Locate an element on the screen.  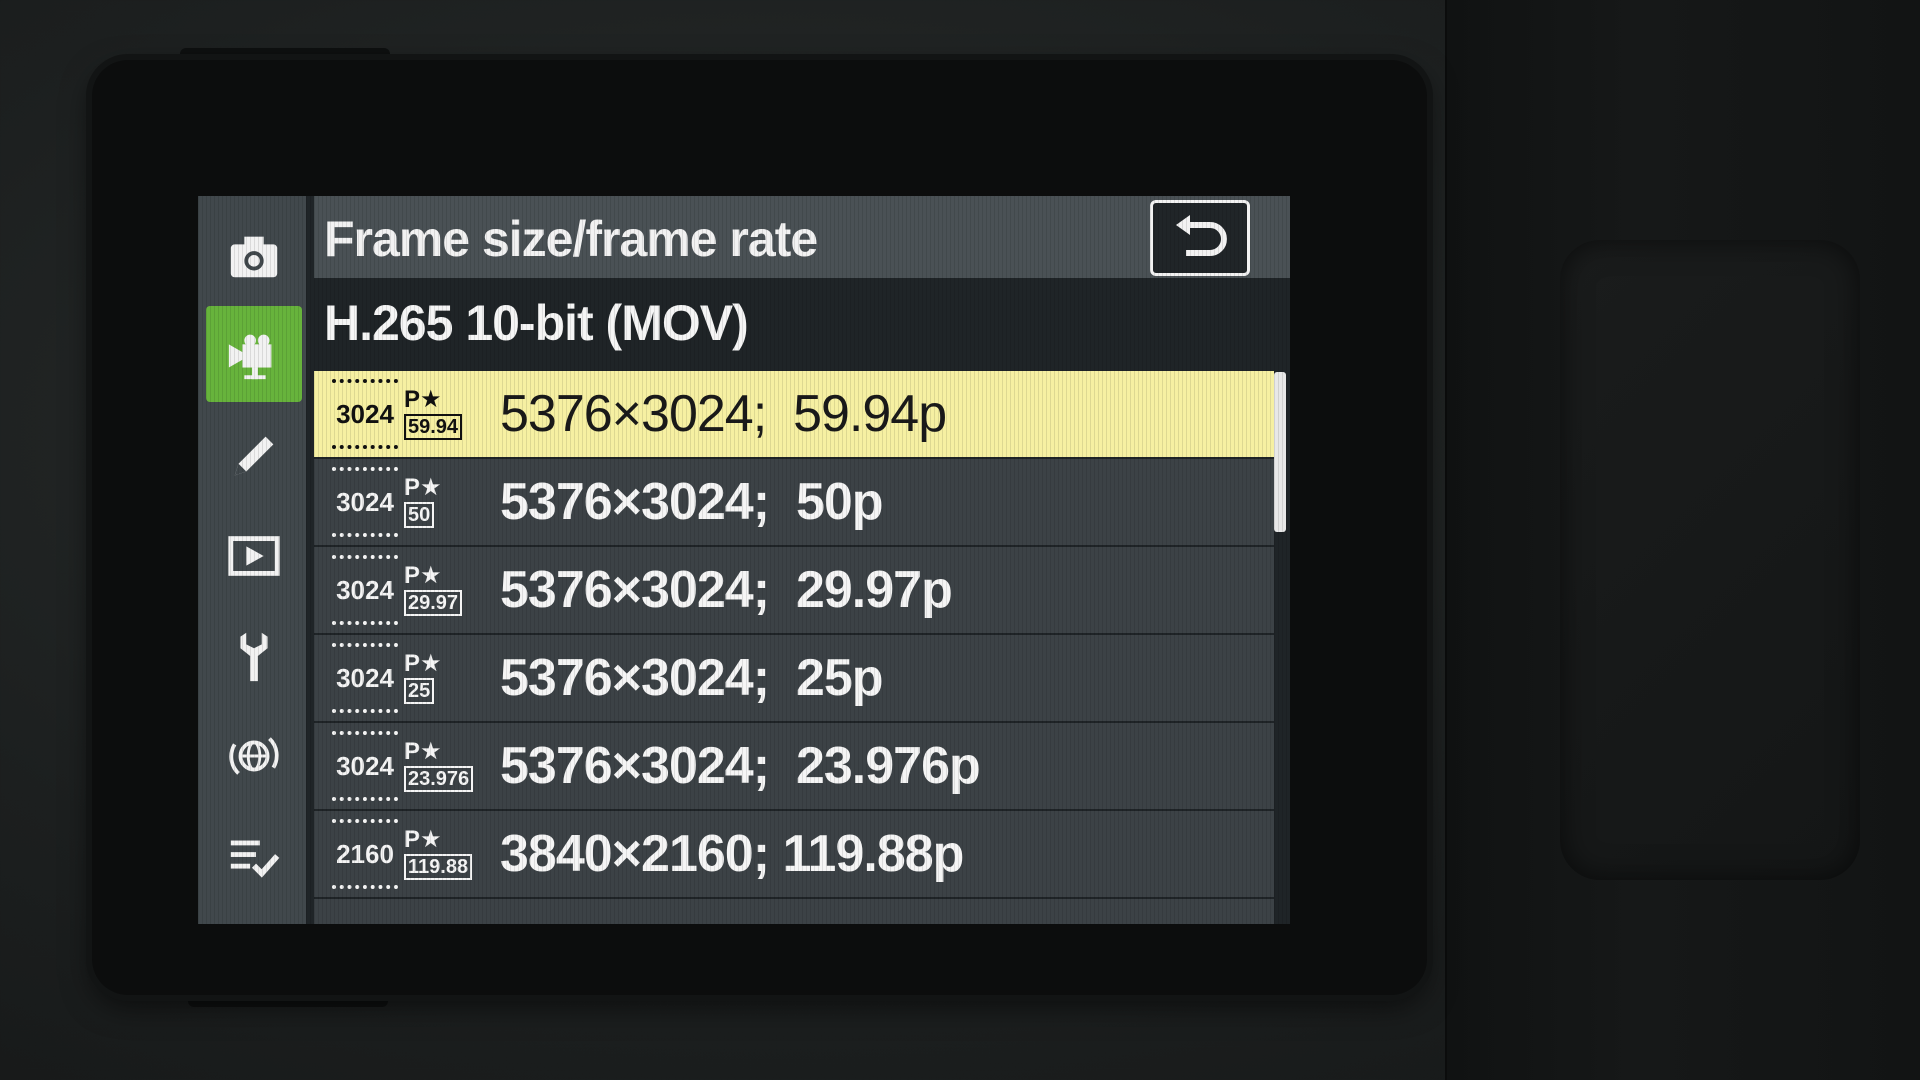
menu-rail is located at coordinates (252, 560).